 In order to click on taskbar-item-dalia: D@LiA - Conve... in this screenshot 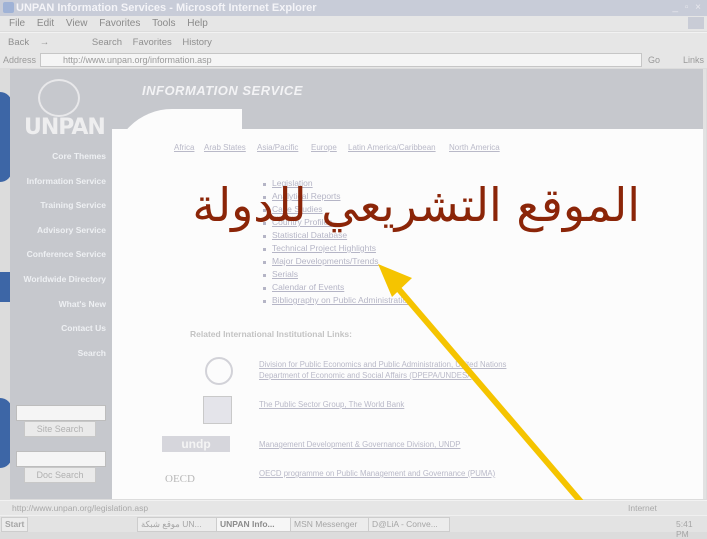, I will do `click(409, 524)`.